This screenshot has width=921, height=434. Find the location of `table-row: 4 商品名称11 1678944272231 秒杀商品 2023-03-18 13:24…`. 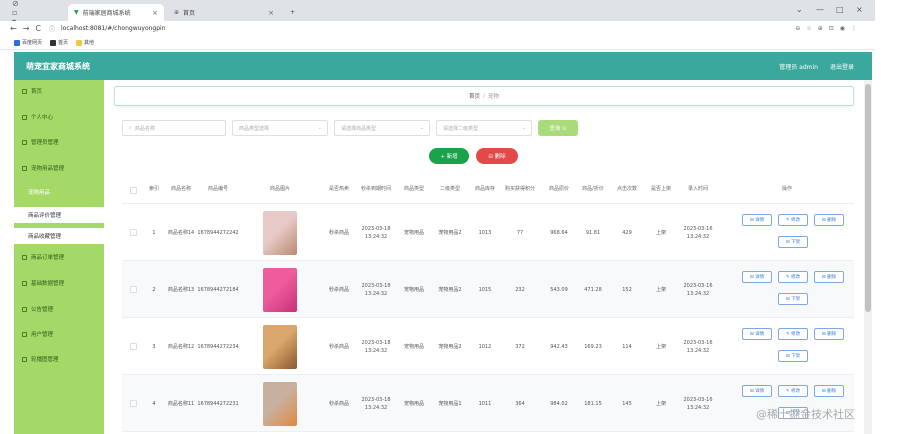

table-row: 4 商品名称11 1678944272231 秒杀商品 2023-03-18 13:24… is located at coordinates (488, 403).